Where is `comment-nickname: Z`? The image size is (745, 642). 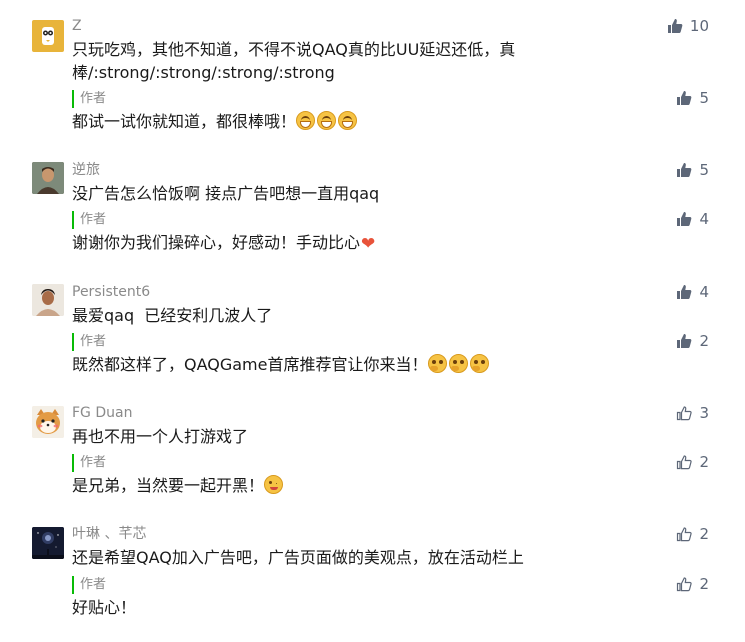 comment-nickname: Z is located at coordinates (77, 26).